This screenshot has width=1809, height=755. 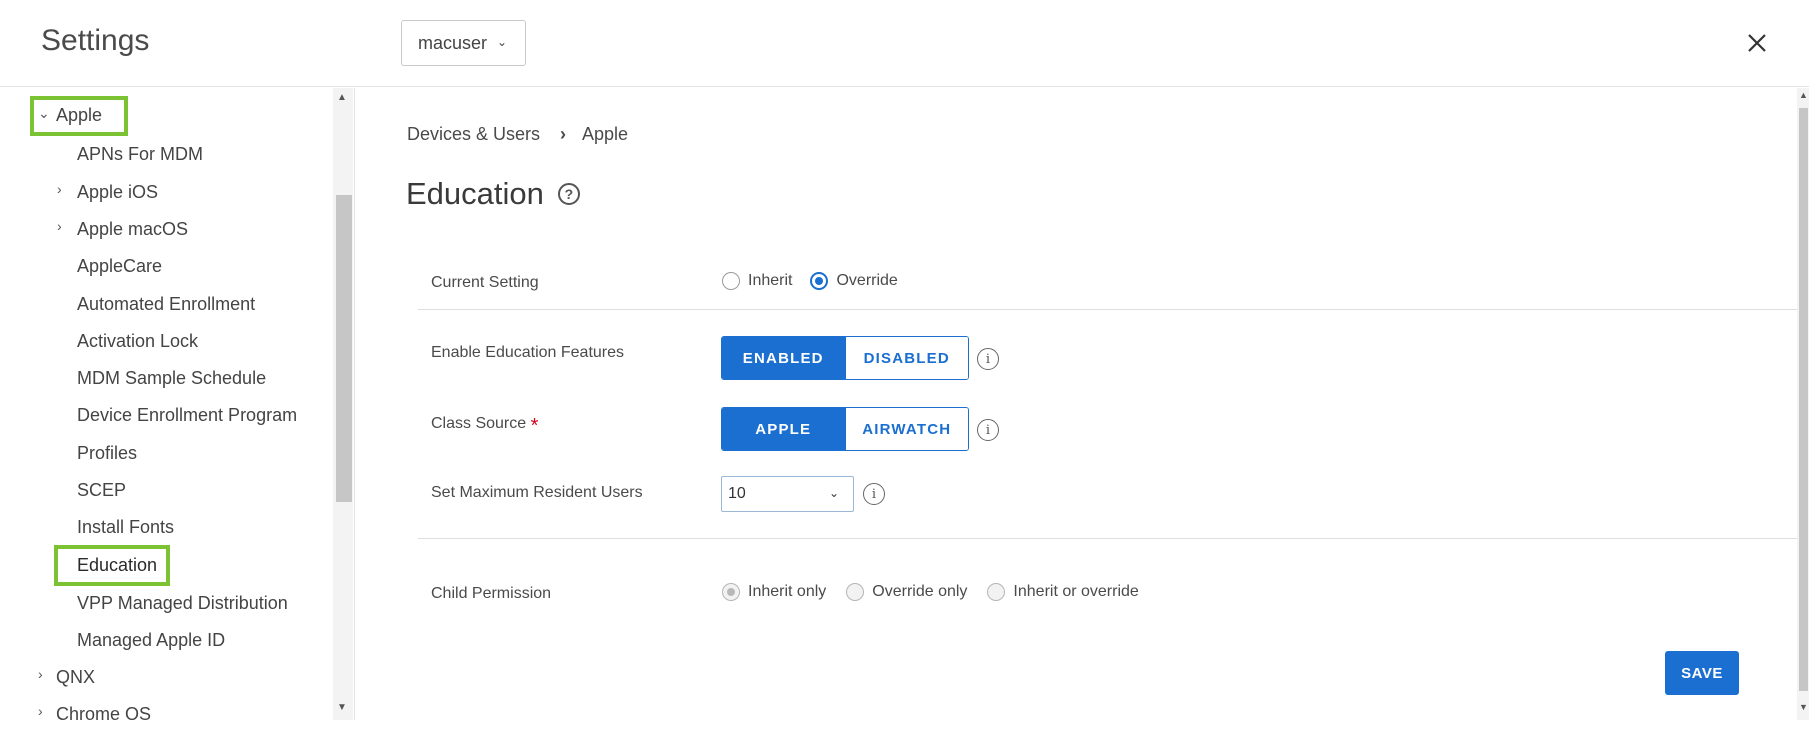 What do you see at coordinates (171, 378) in the screenshot?
I see `sidebar-item-mdm-sample-schedule: MDM Sample Schedule` at bounding box center [171, 378].